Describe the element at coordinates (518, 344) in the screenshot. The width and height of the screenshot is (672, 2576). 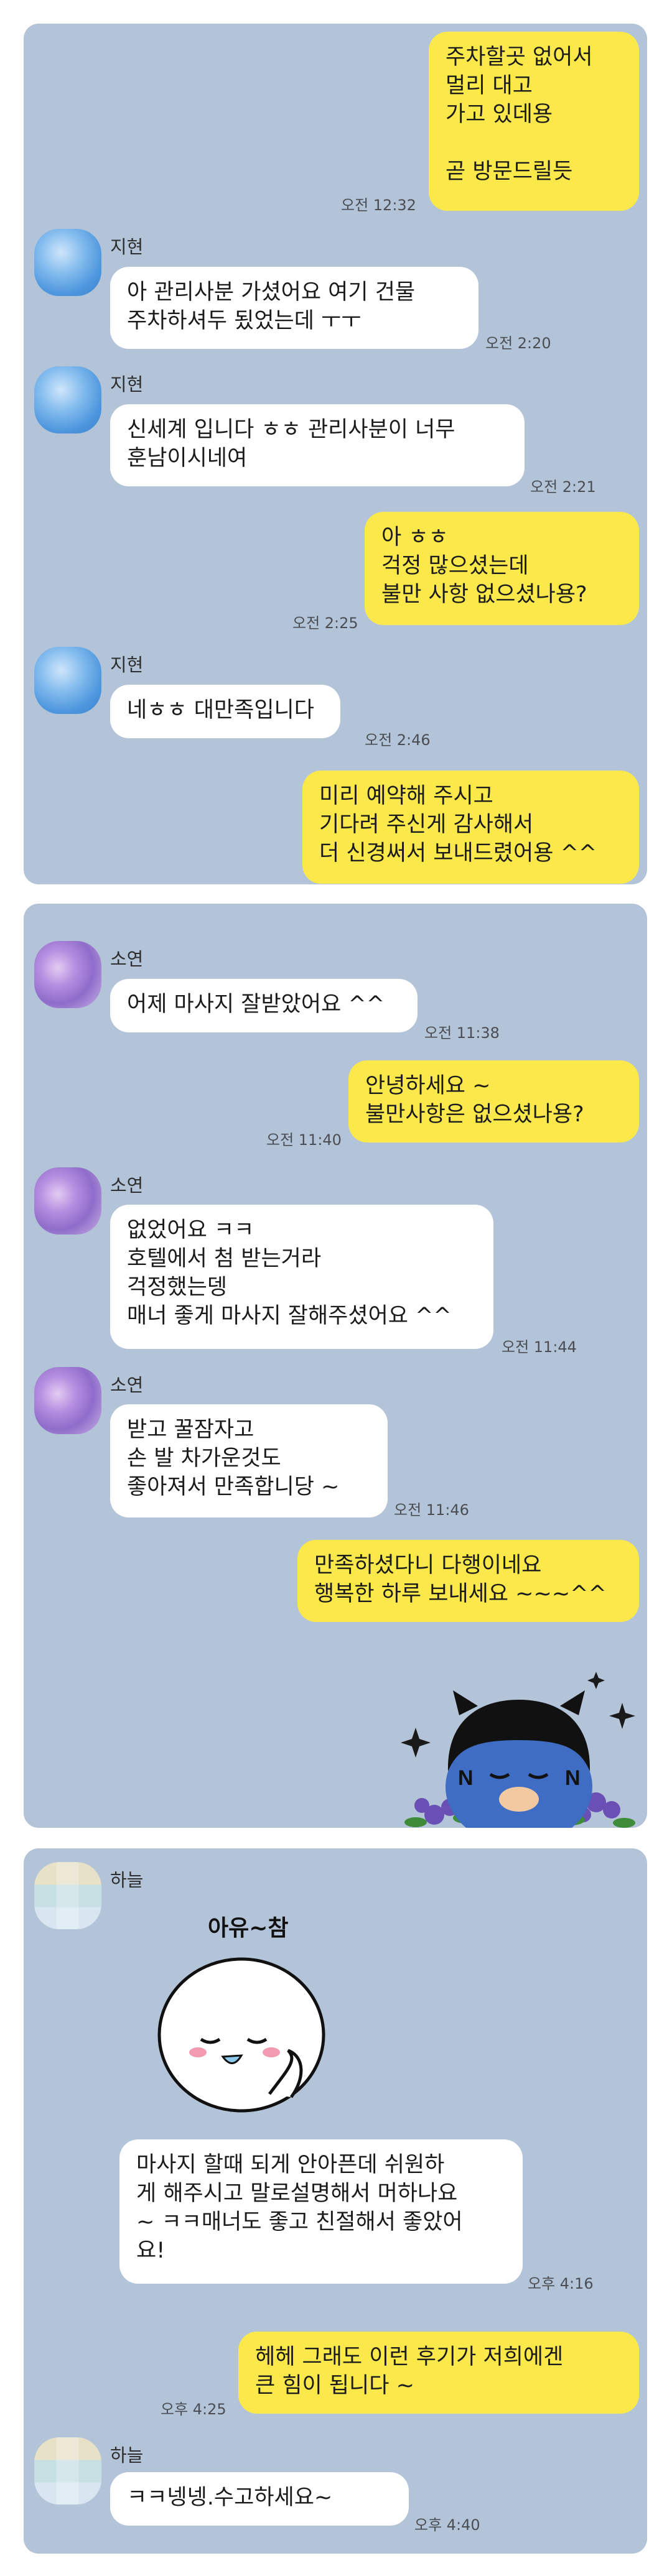
I see `message-time: 오전 2:20` at that location.